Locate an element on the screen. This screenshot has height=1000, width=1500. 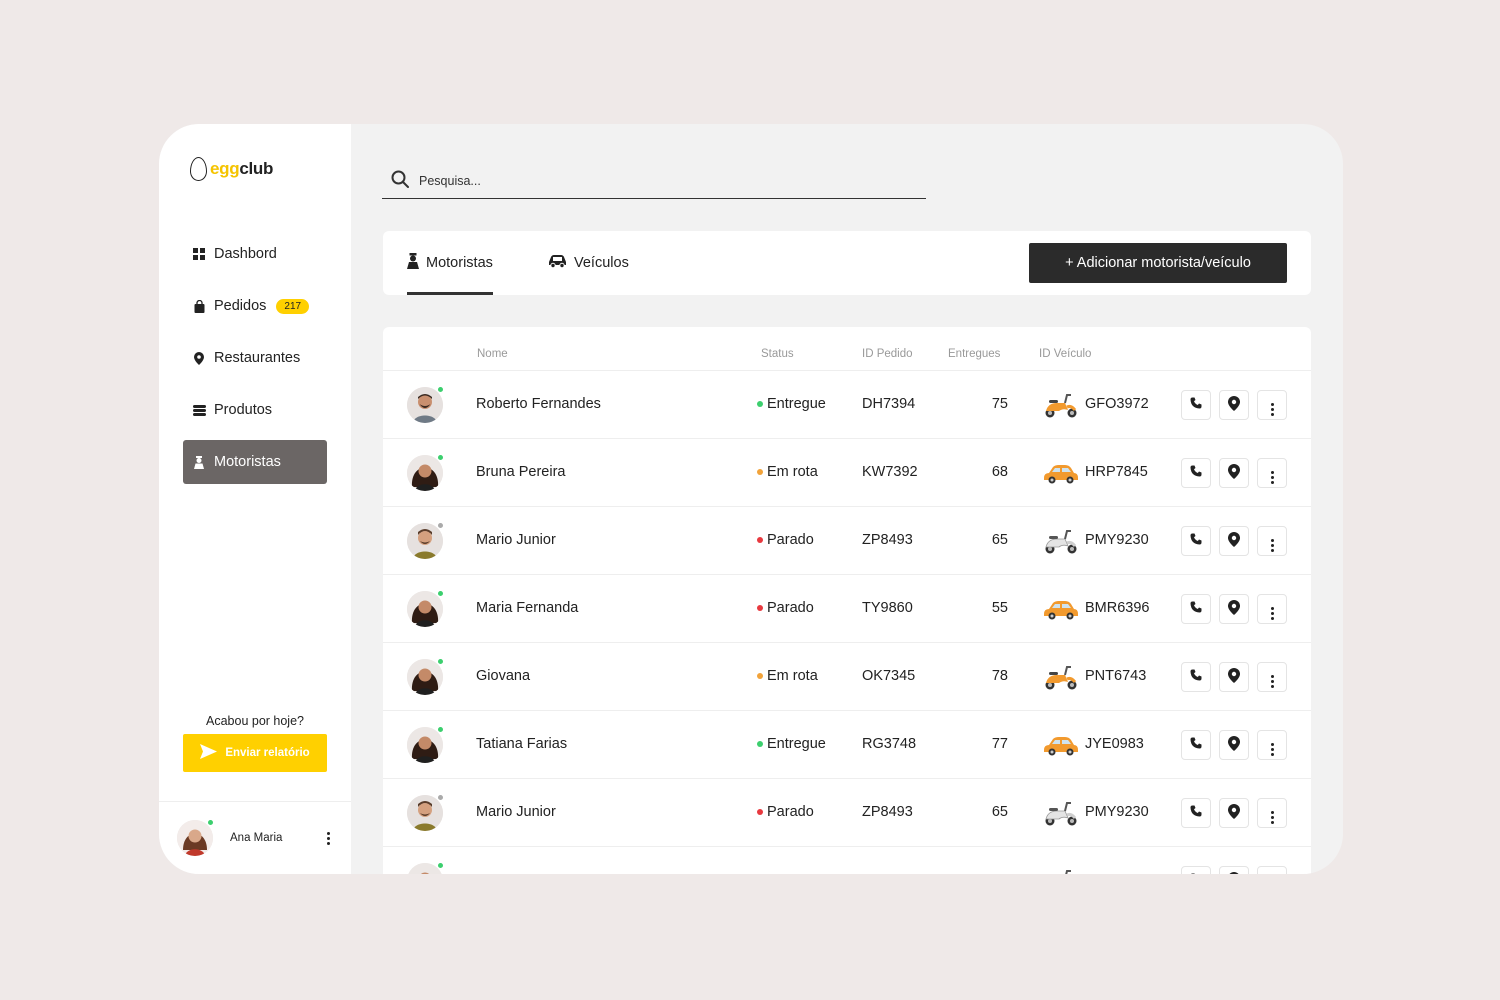
driver-name: Giovana is located at coordinates (503, 676).